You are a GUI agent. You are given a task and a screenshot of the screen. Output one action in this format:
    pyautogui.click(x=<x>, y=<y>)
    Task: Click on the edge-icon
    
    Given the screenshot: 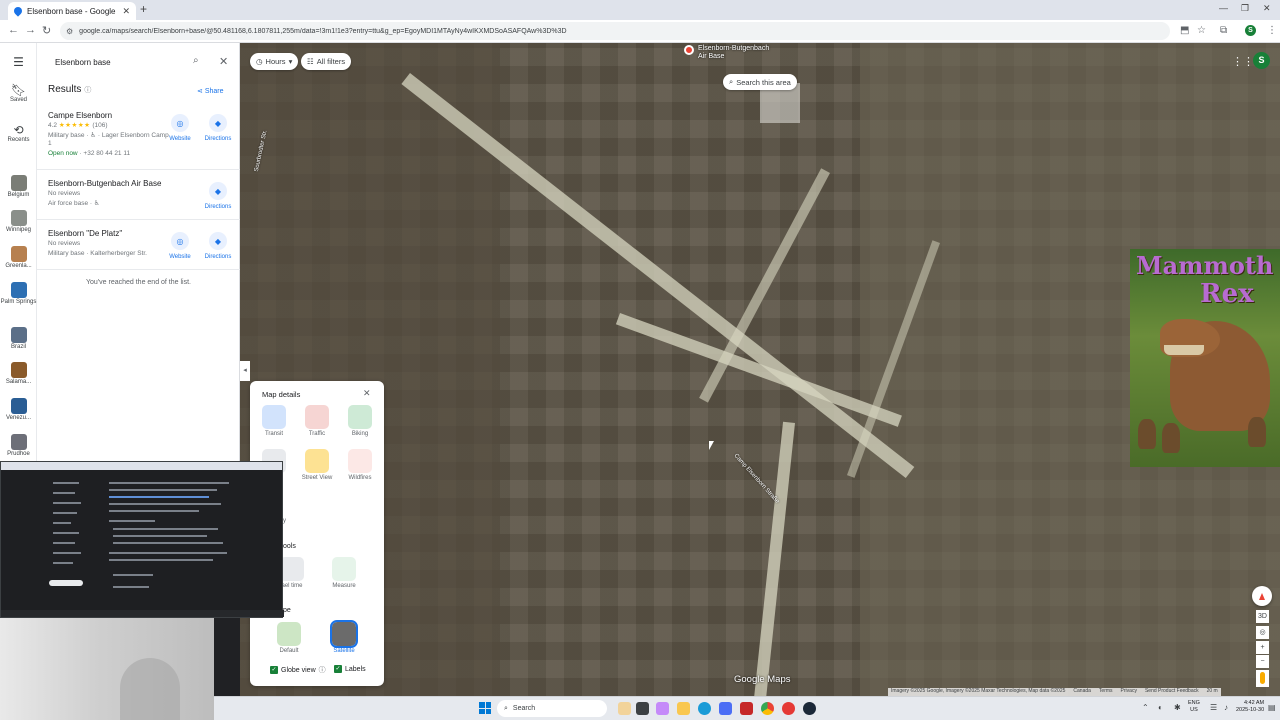 What is the action you would take?
    pyautogui.click(x=704, y=708)
    